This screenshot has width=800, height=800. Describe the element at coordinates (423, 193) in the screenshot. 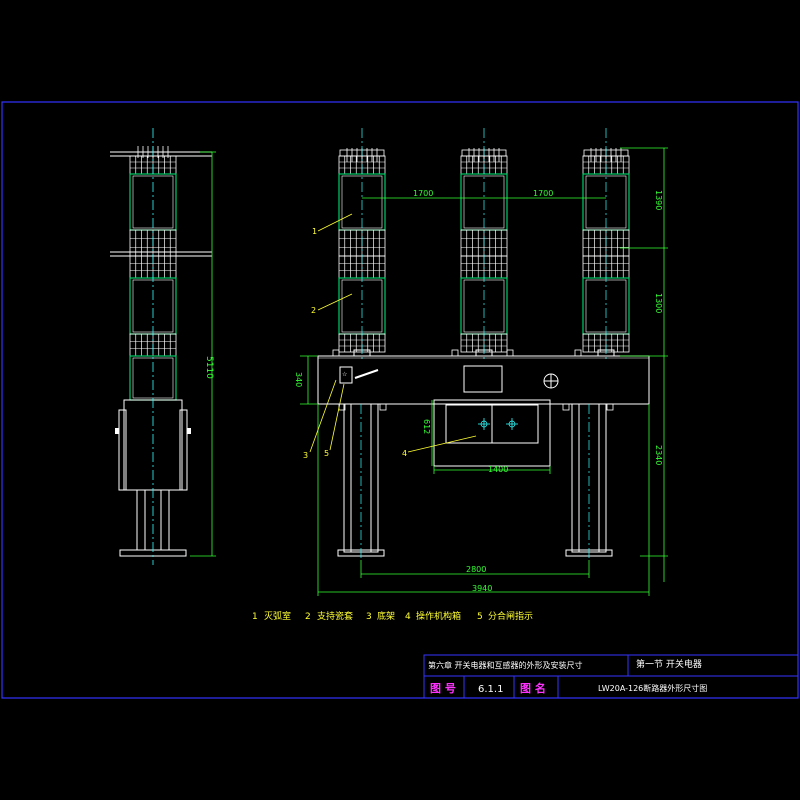

I see `dim-pole-spacing-left: 1700` at that location.